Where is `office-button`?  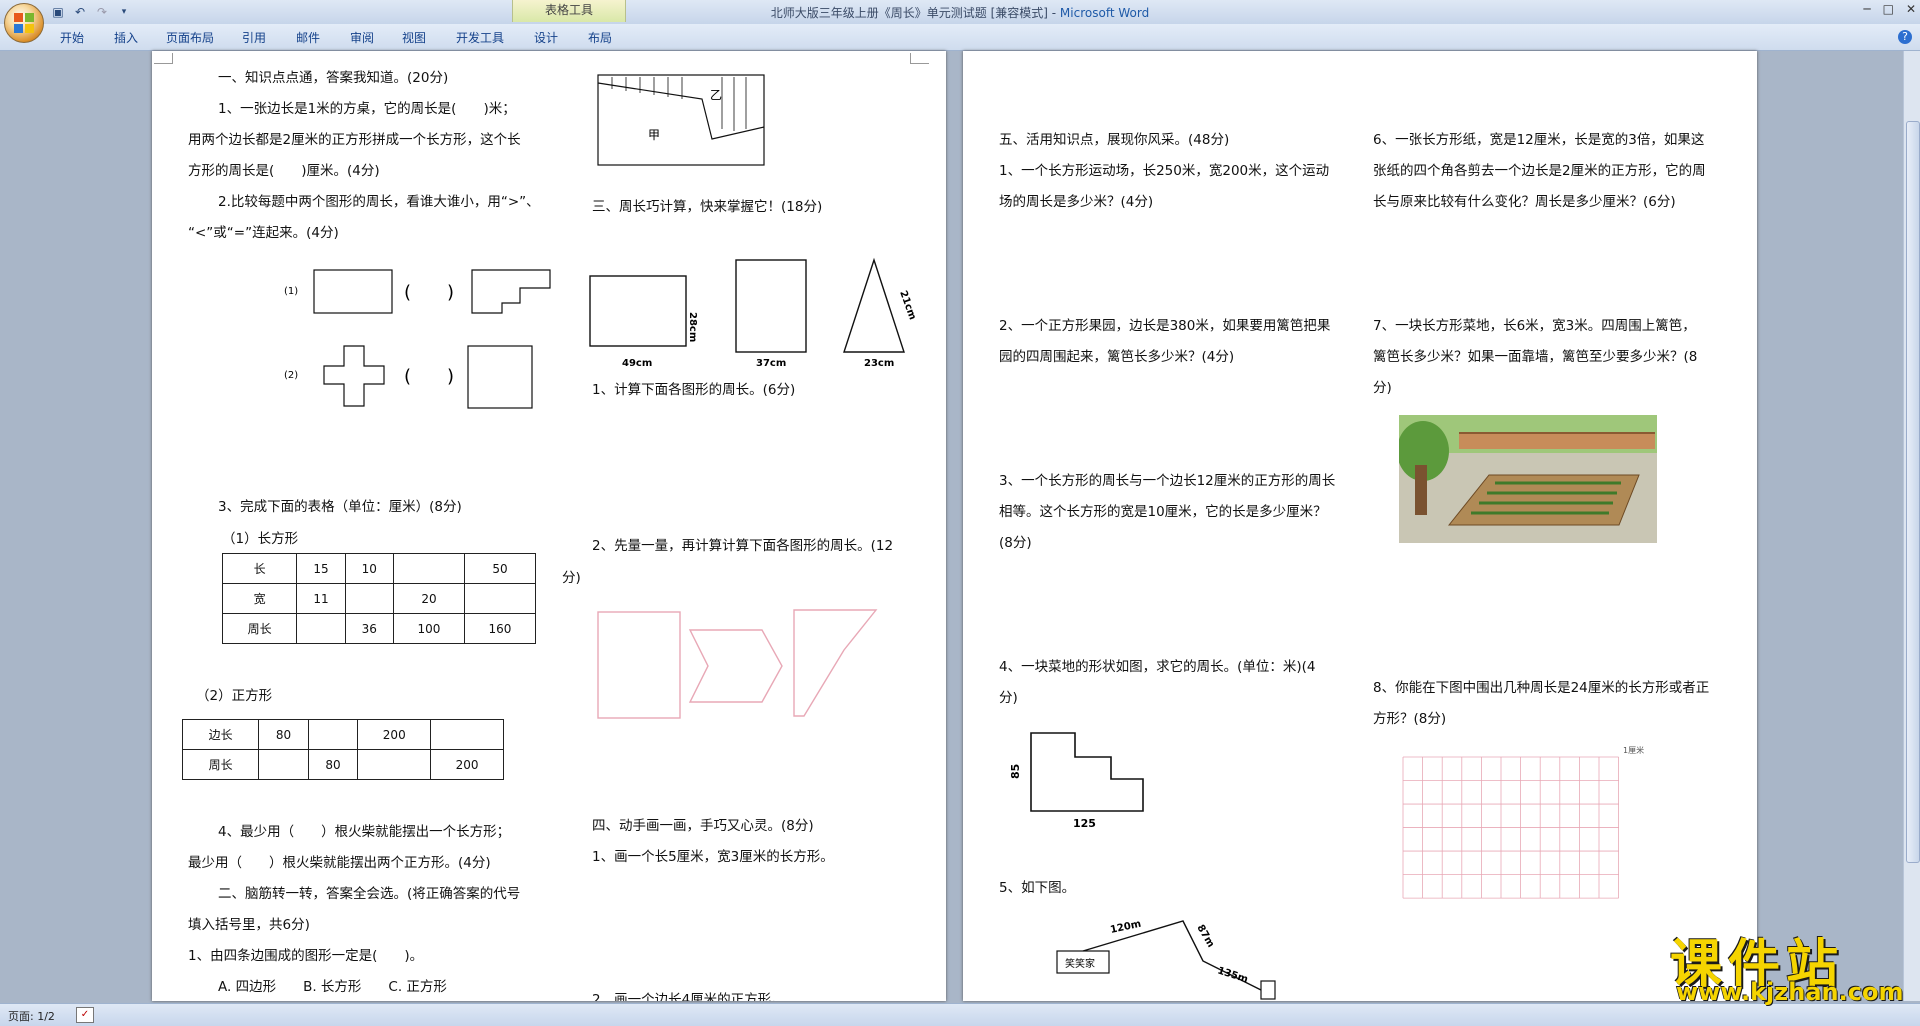
office-button is located at coordinates (24, 23).